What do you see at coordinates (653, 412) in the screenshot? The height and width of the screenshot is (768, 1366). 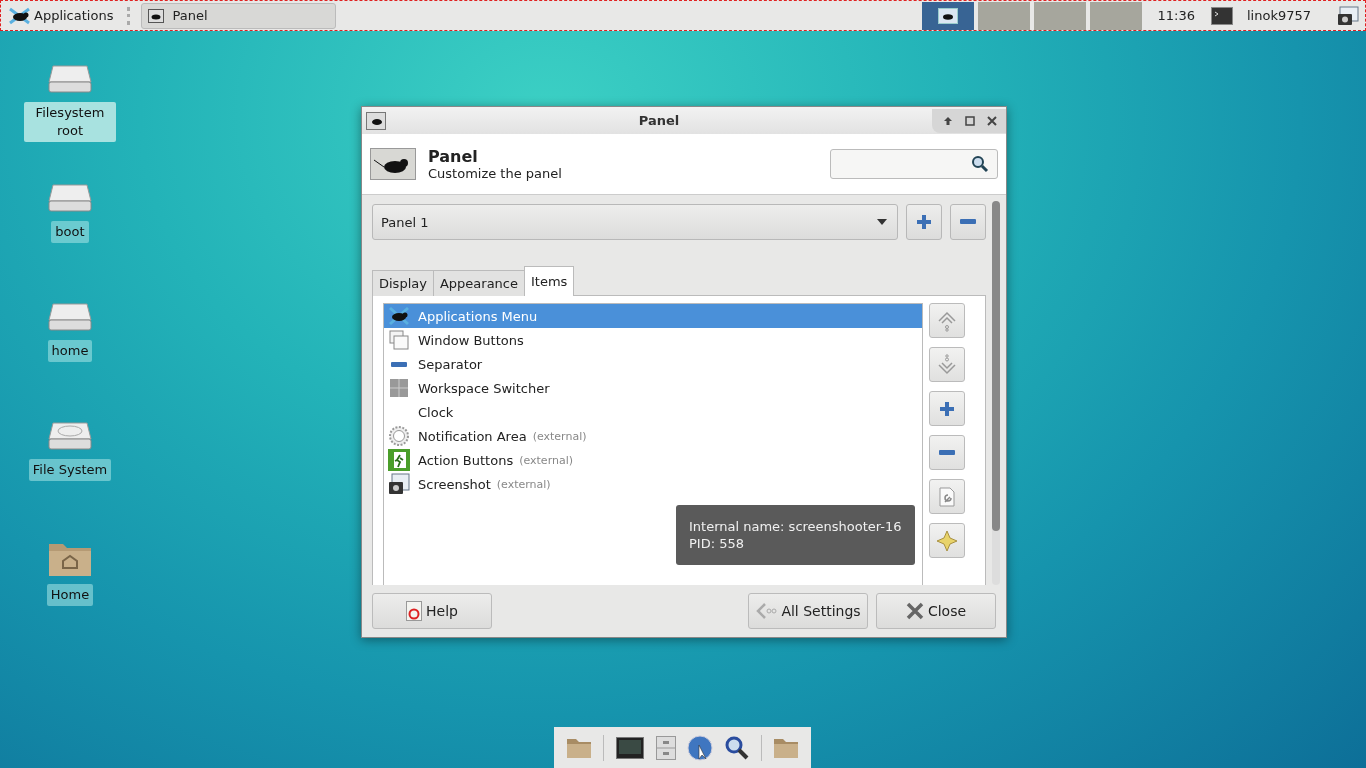 I see `list-item: Clock` at bounding box center [653, 412].